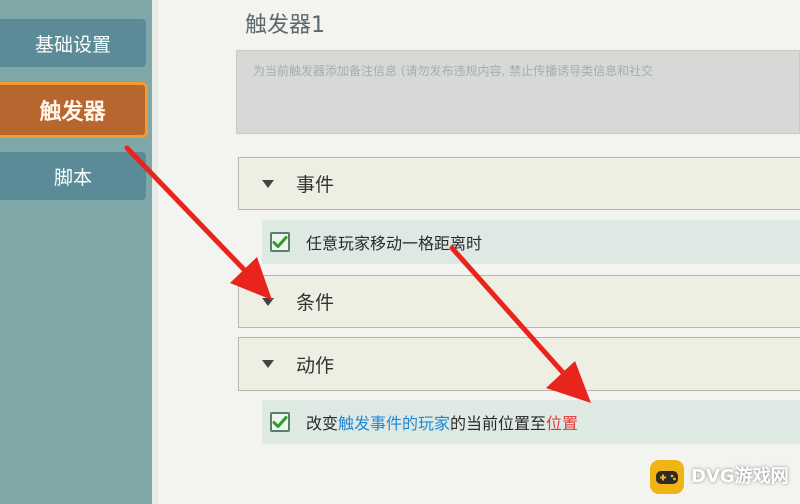  Describe the element at coordinates (453, 71) in the screenshot. I see `remark-placeholder: 为当前触发器添加备注信息 (请勿发布违规内容, 禁止传播诱导类信息和社交` at that location.